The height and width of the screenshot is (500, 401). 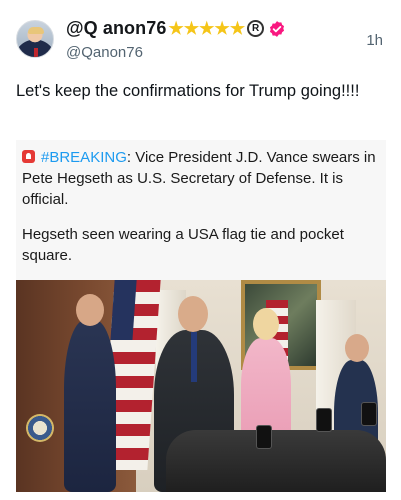 What do you see at coordinates (40, 428) in the screenshot?
I see `vice-president-seal` at bounding box center [40, 428].